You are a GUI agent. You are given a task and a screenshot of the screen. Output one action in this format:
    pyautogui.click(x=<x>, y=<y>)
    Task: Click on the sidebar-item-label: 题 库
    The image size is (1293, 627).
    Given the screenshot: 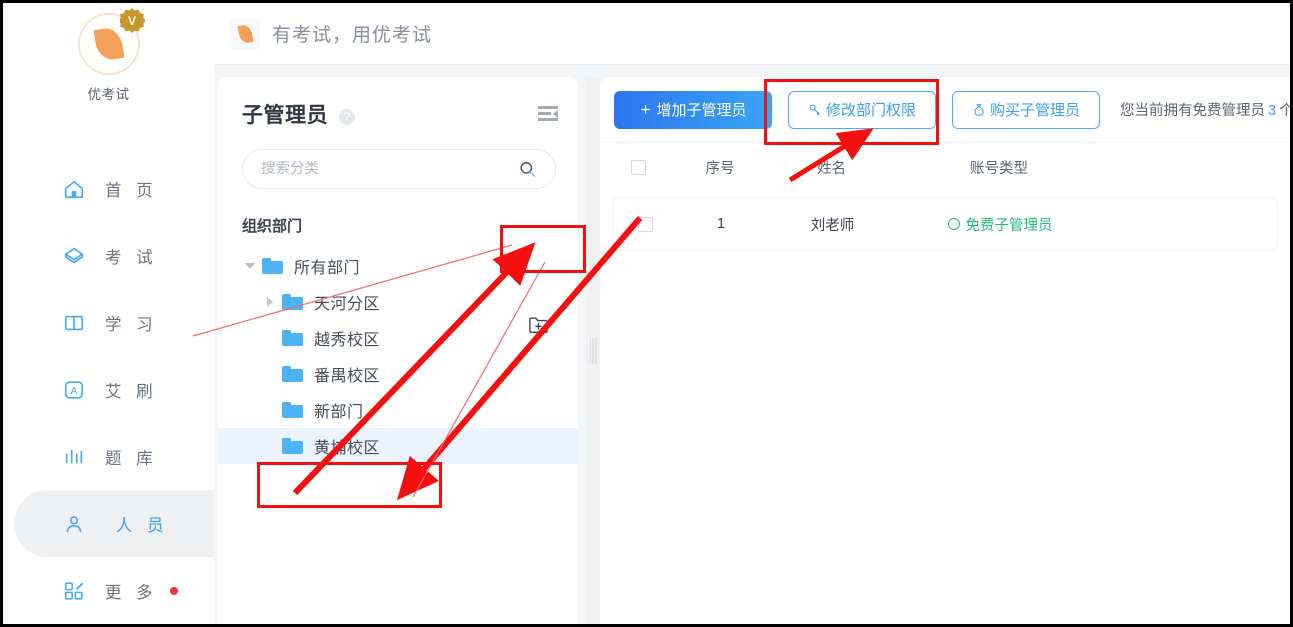 What is the action you would take?
    pyautogui.click(x=131, y=458)
    